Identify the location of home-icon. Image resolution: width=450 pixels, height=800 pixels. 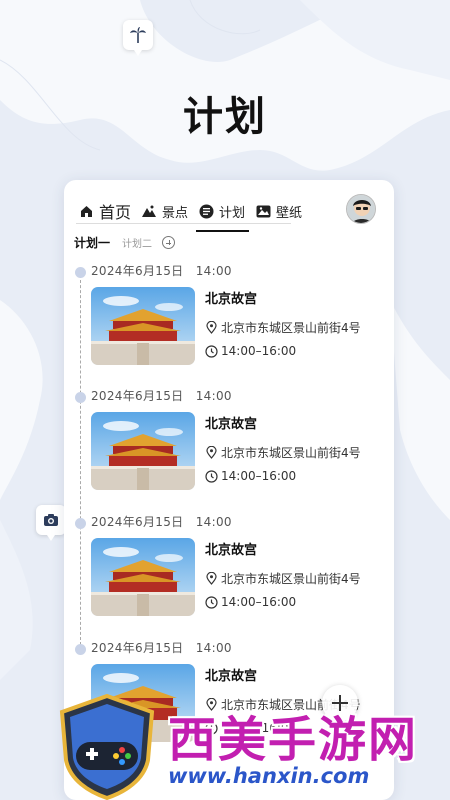
(86, 211).